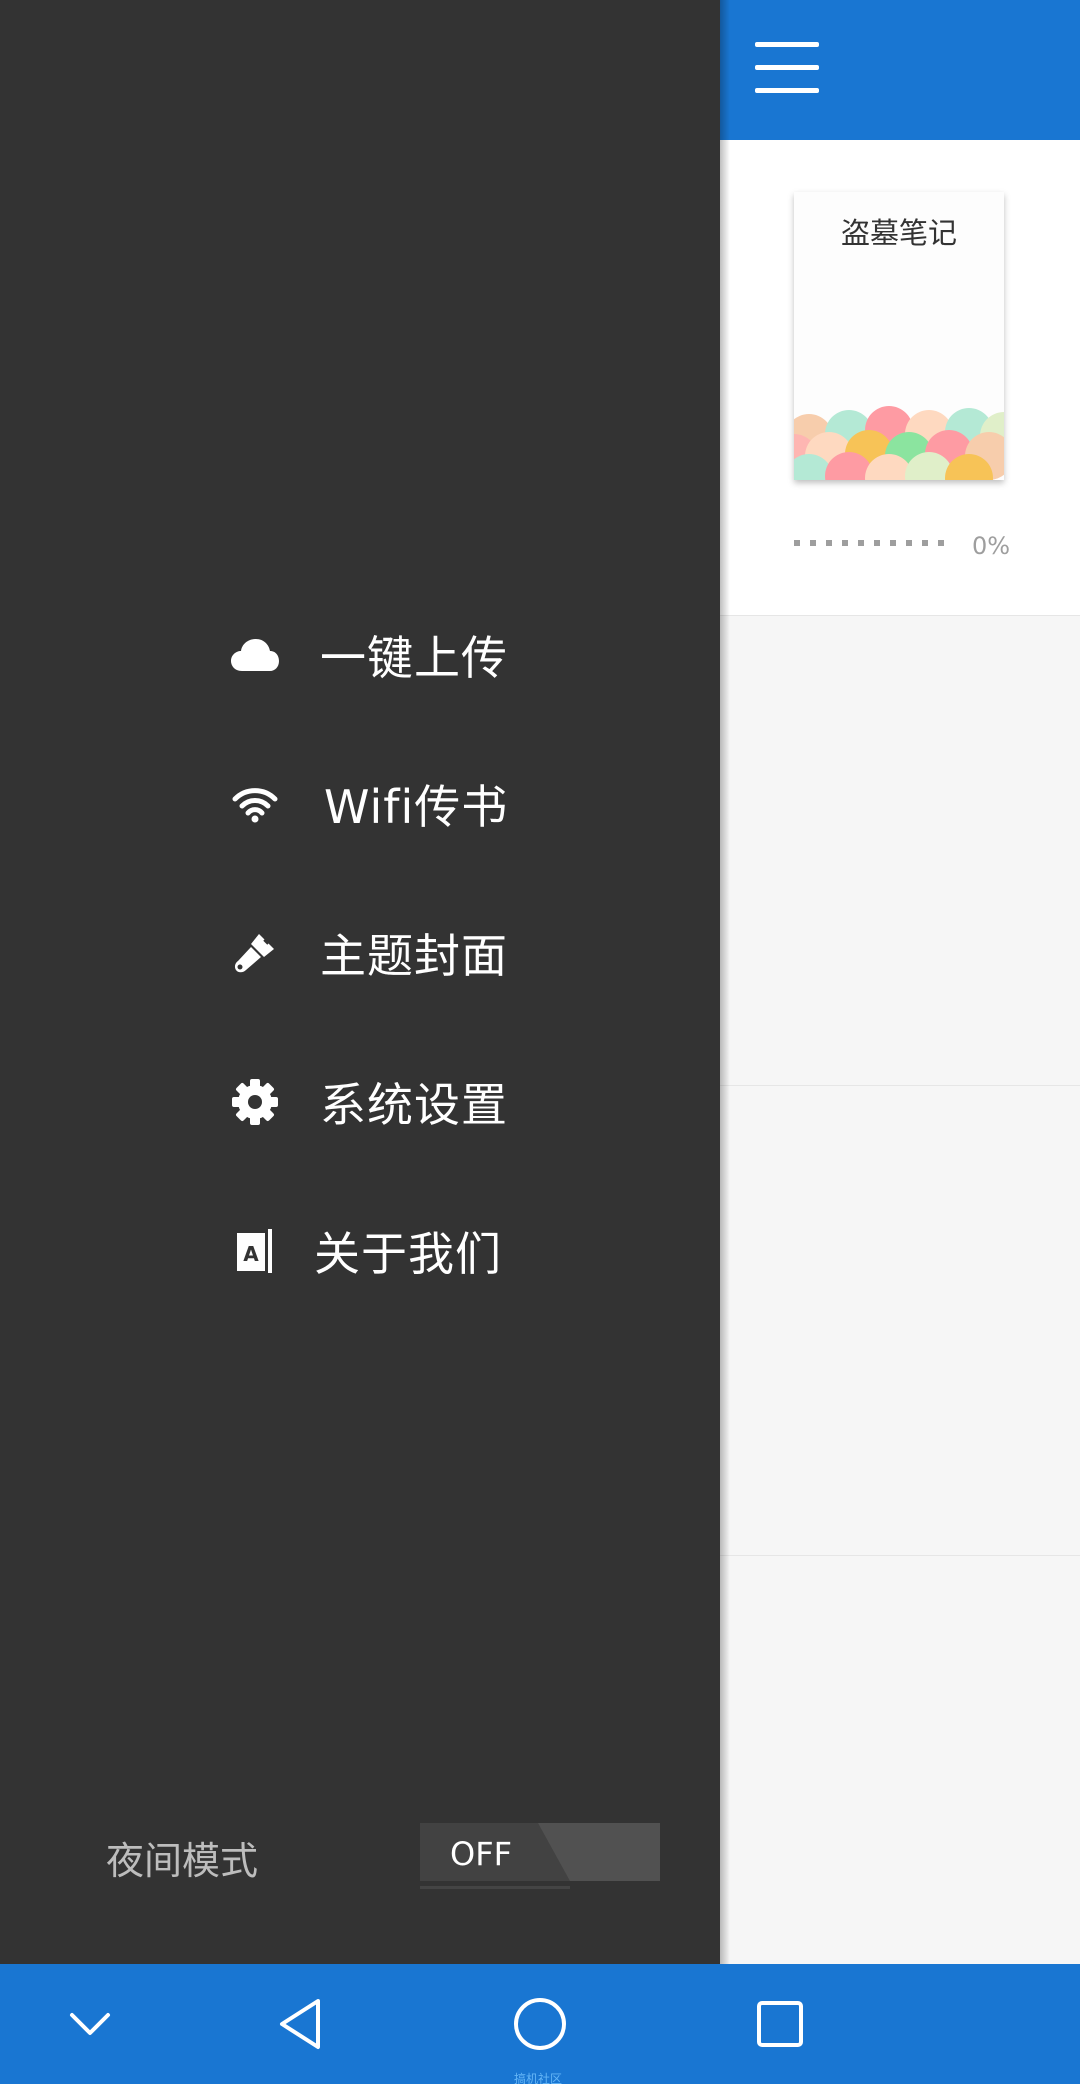  I want to click on book-title: 盗墓笔记, so click(898, 233).